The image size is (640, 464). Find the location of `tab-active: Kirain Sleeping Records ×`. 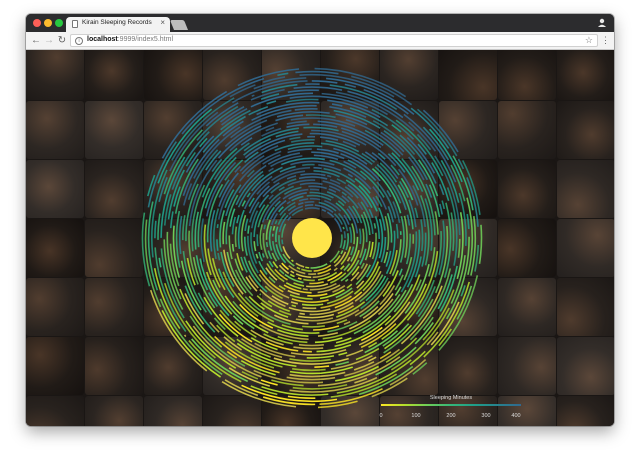

tab-active: Kirain Sleeping Records × is located at coordinates (118, 24).